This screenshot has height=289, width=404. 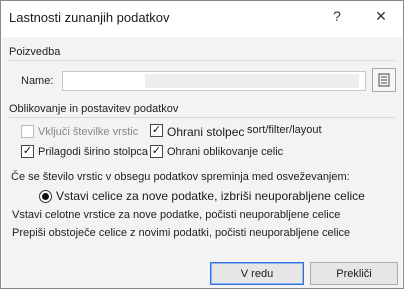 I want to click on row-numbers-checkbox, so click(x=27, y=131).